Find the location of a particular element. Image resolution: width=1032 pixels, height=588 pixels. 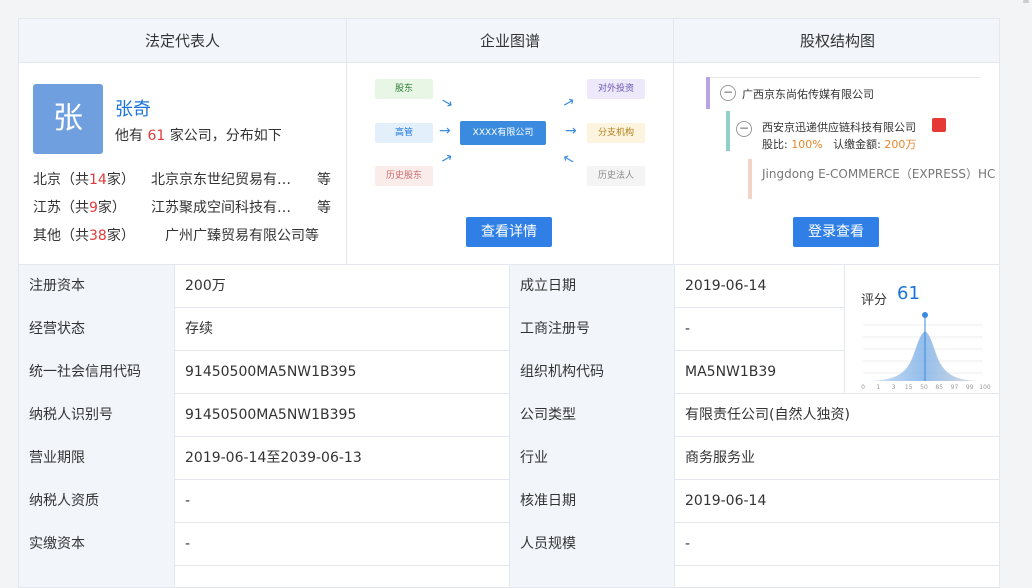

region-label: 北京（共14家） is located at coordinates (84, 179).